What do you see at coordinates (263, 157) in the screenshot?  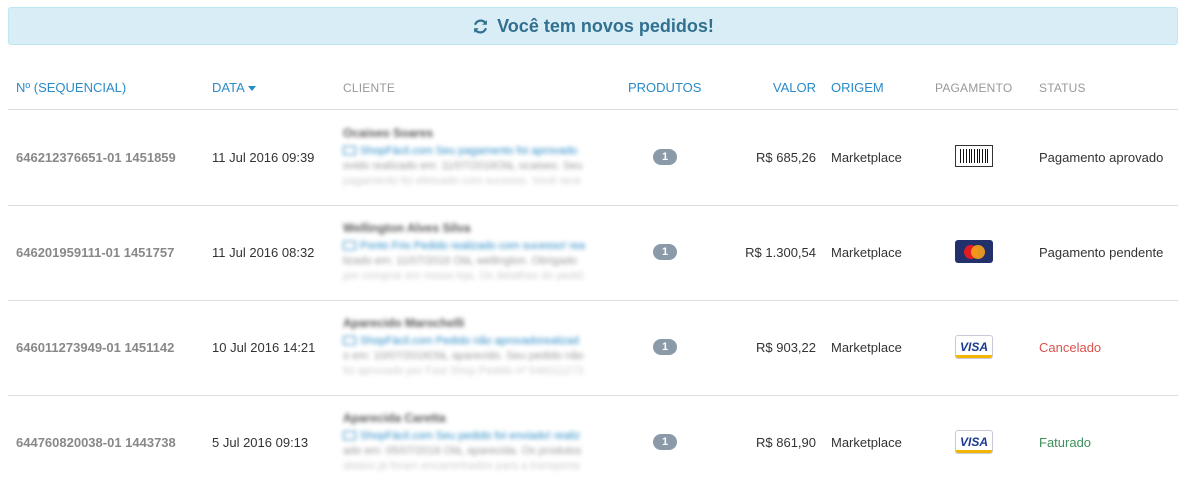 I see `order-date: 11 Jul 2016 09:39` at bounding box center [263, 157].